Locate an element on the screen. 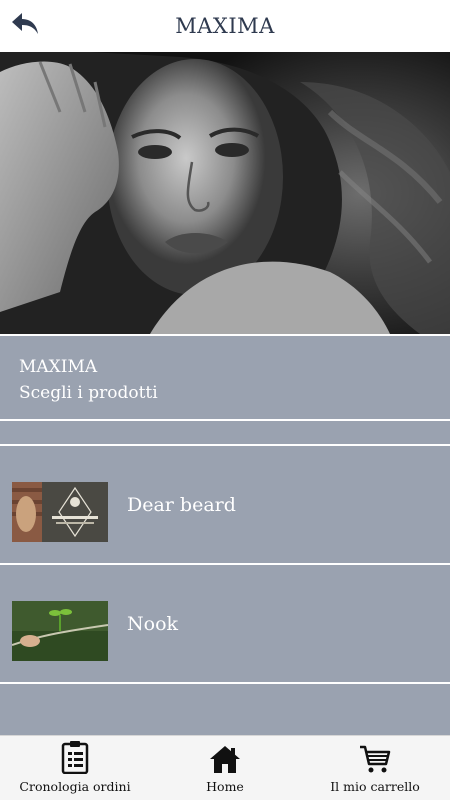 Image resolution: width=450 pixels, height=800 pixels. bottom-navigation: Cronologia ordini Home Il mio carrello is located at coordinates (225, 767).